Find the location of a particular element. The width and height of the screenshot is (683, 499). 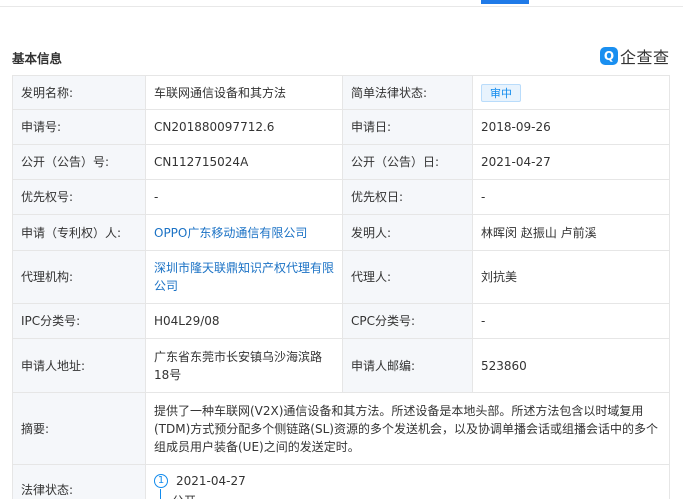

priority-date-label: 优先权日: is located at coordinates (407, 197).